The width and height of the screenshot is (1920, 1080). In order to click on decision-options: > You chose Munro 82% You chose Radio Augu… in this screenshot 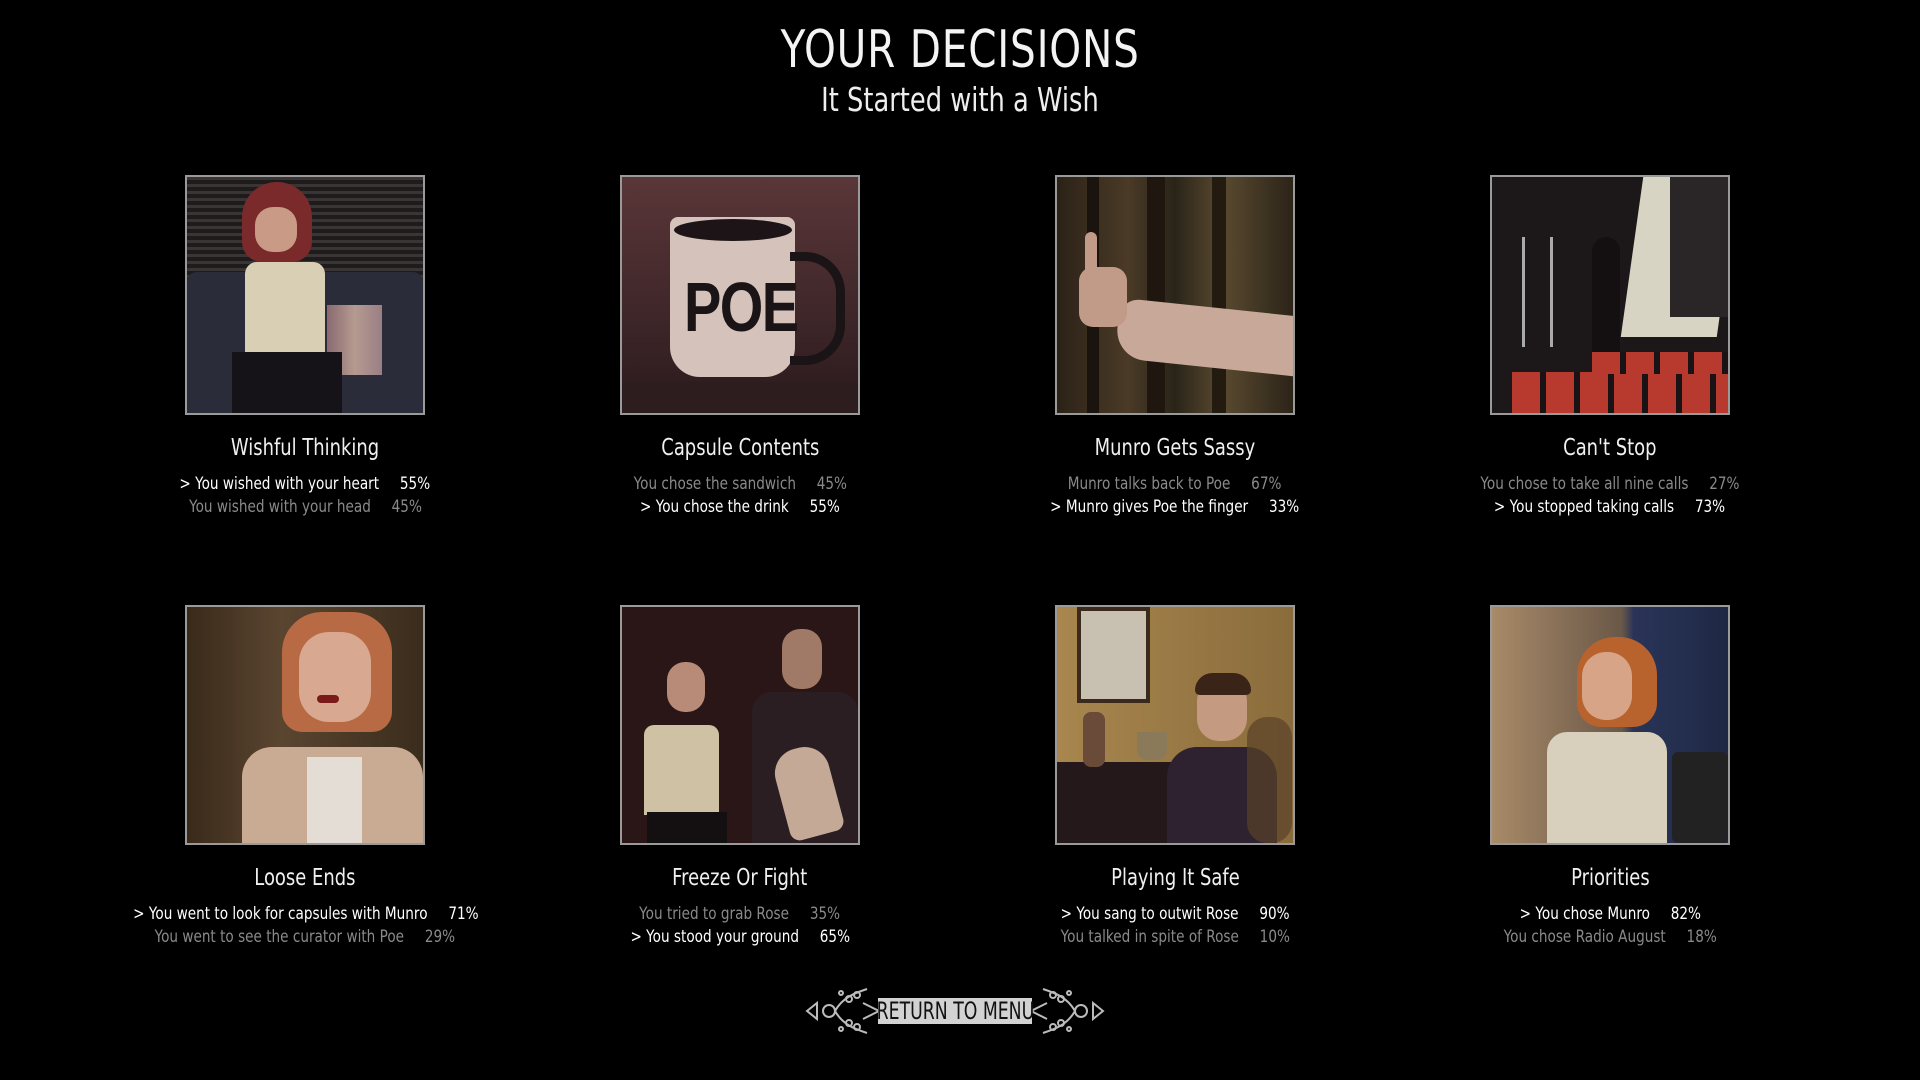, I will do `click(1610, 926)`.